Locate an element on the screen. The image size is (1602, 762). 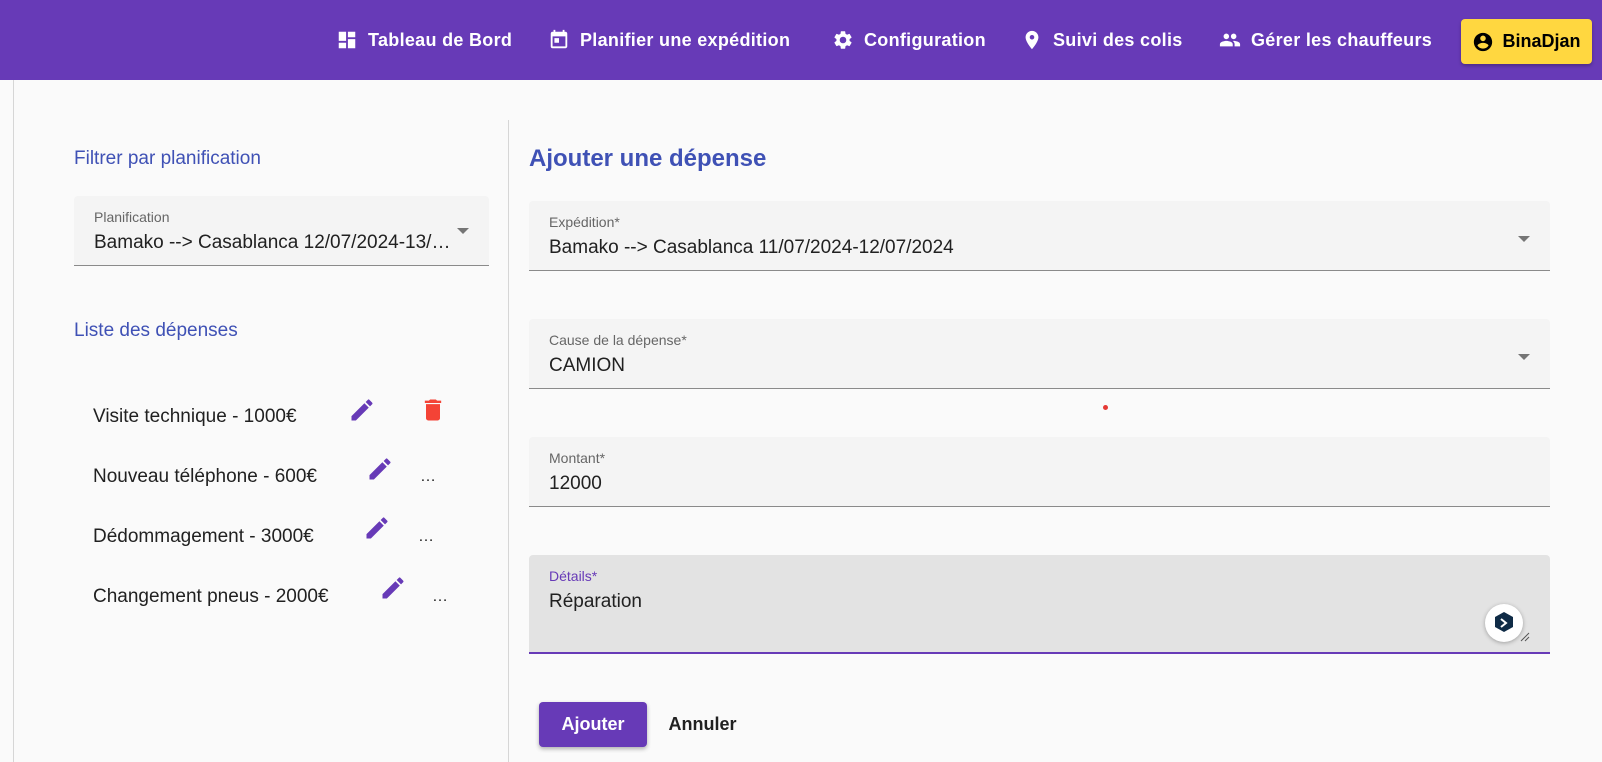
cause-value: CAMION is located at coordinates (587, 365).